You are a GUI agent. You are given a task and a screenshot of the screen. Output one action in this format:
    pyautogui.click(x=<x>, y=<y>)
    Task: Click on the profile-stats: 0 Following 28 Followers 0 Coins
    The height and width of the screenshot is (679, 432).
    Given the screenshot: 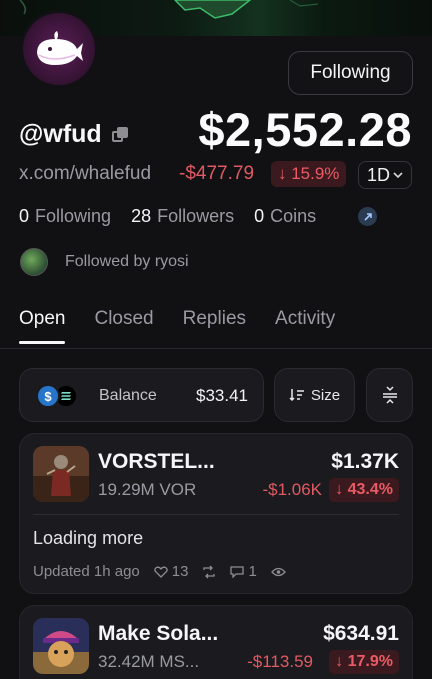 What is the action you would take?
    pyautogui.click(x=177, y=216)
    